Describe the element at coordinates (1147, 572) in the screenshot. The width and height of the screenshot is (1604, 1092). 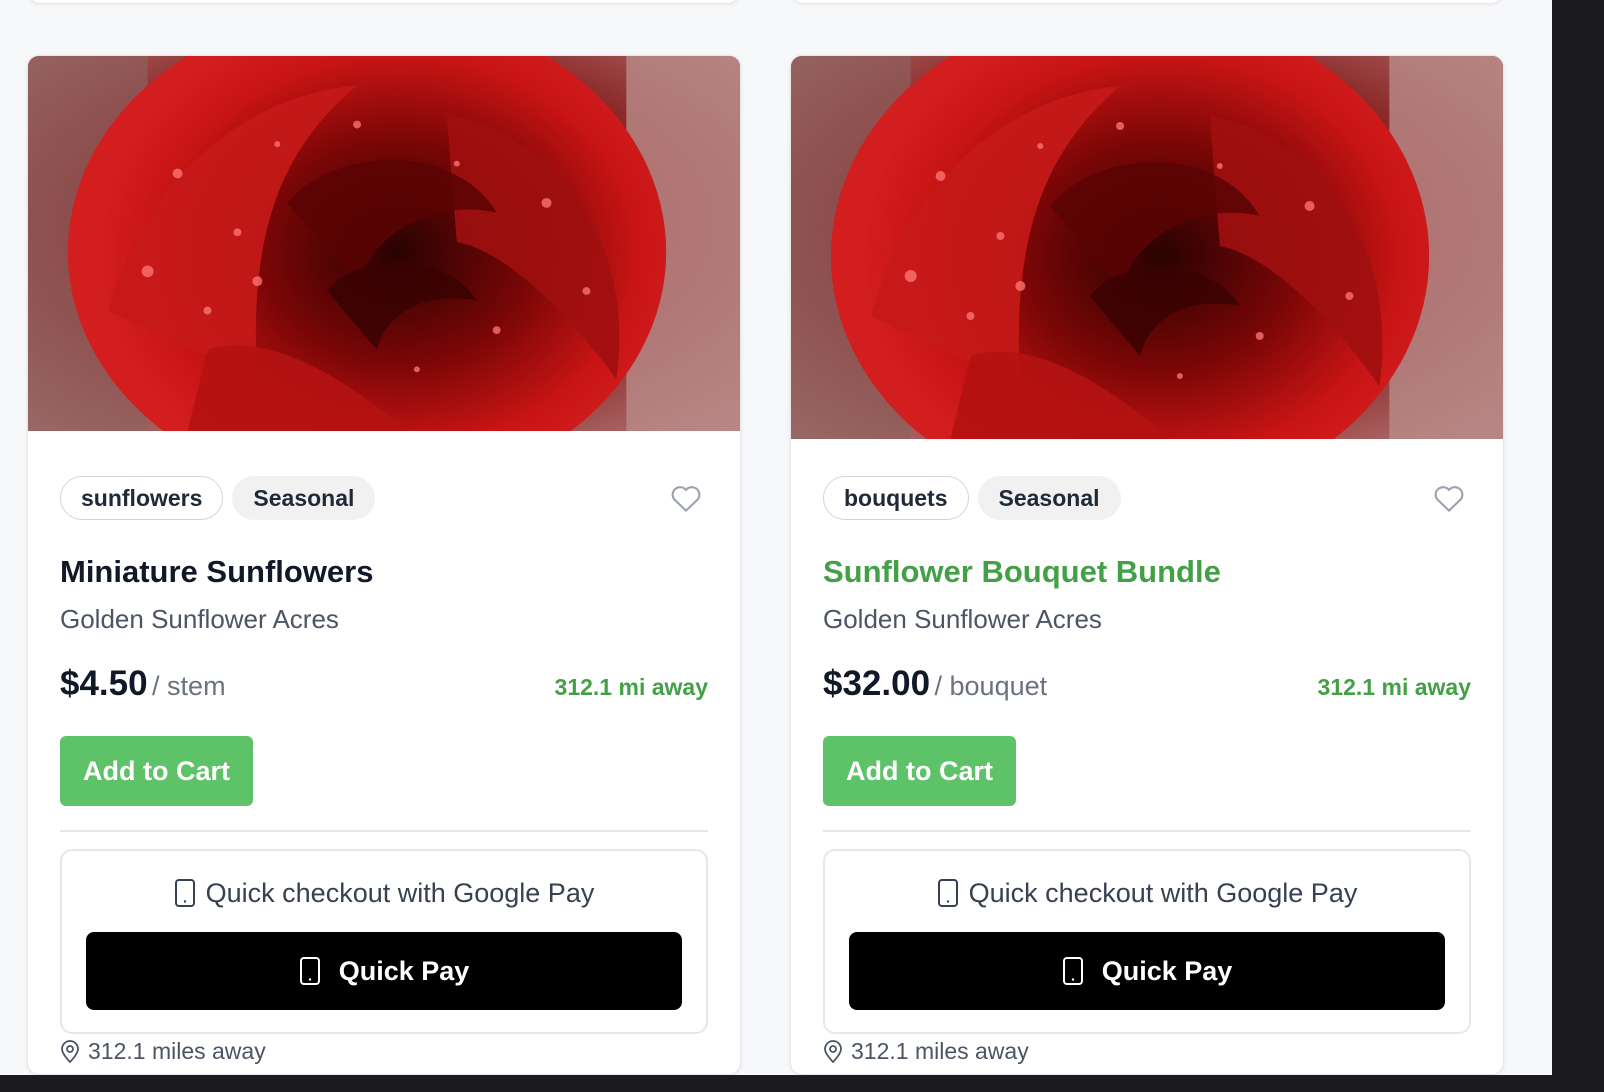
I see `product-title: Sunflower Bouquet Bundle` at that location.